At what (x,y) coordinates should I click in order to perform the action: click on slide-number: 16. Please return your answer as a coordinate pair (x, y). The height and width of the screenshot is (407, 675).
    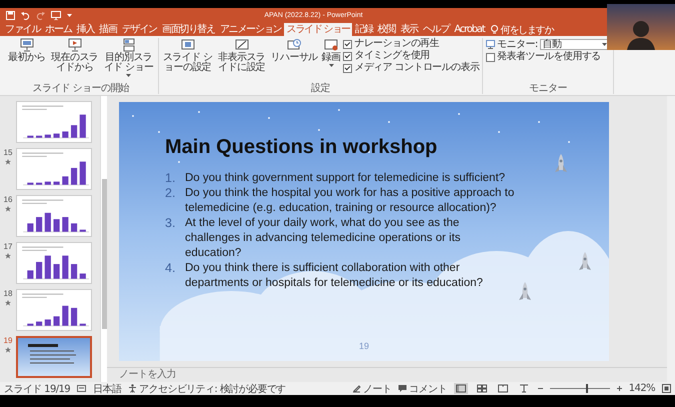
    Looking at the image, I should click on (8, 199).